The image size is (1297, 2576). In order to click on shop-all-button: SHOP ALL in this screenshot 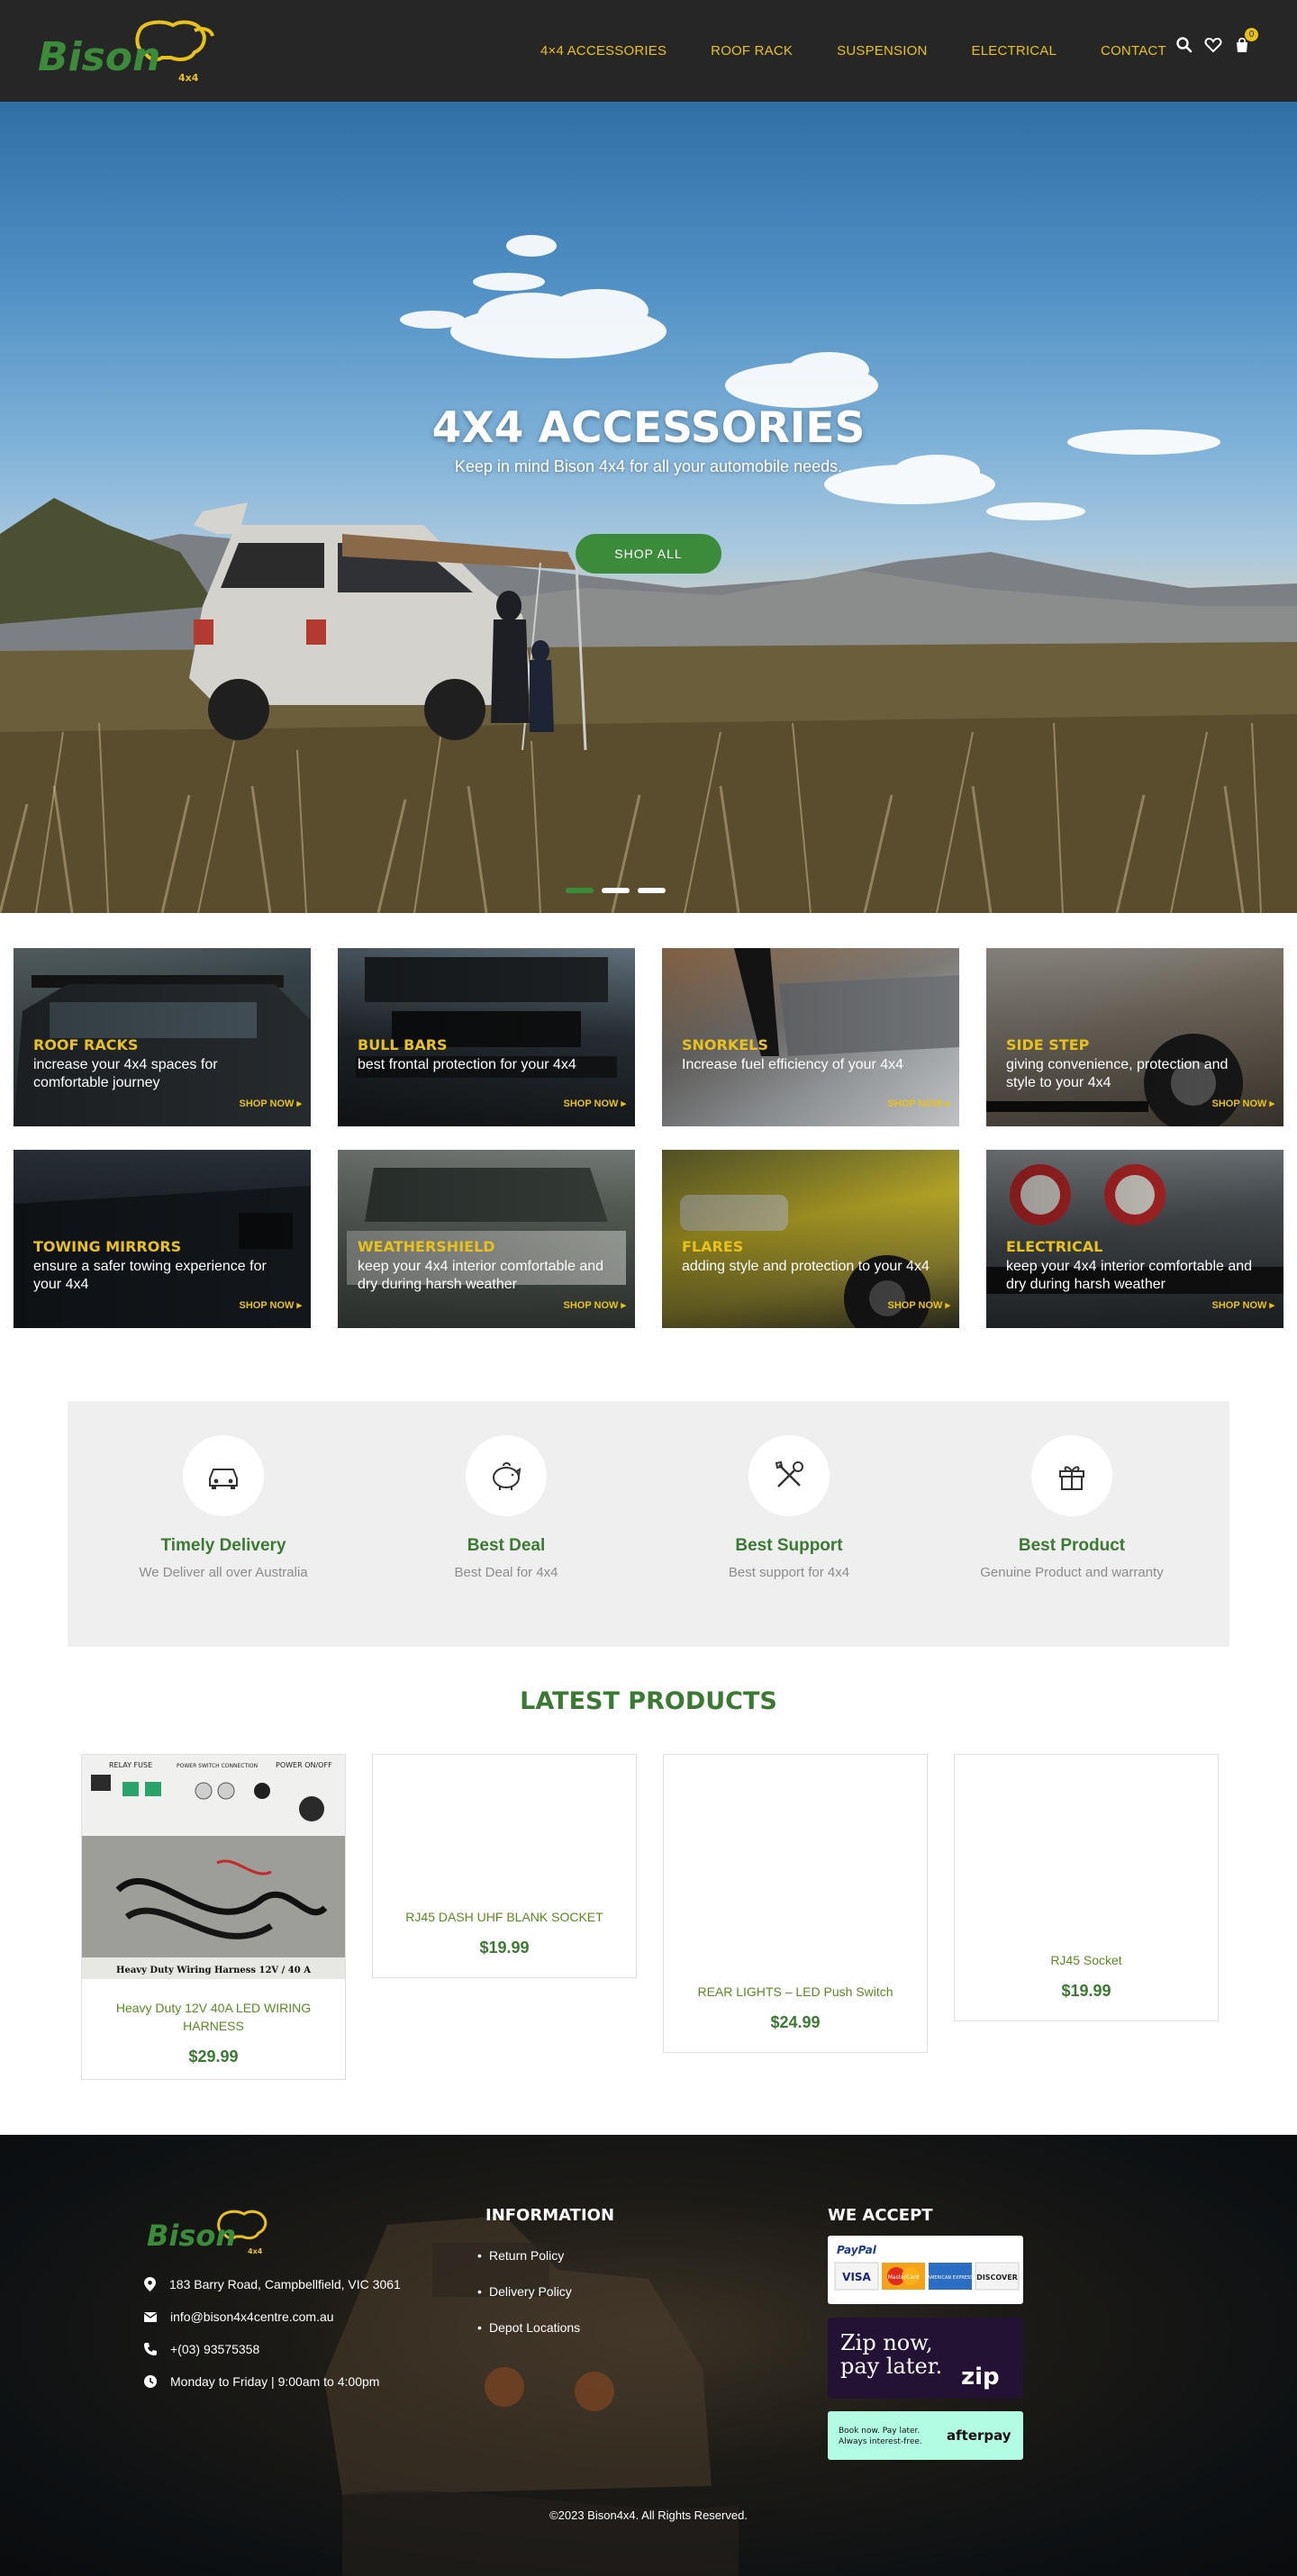, I will do `click(648, 554)`.